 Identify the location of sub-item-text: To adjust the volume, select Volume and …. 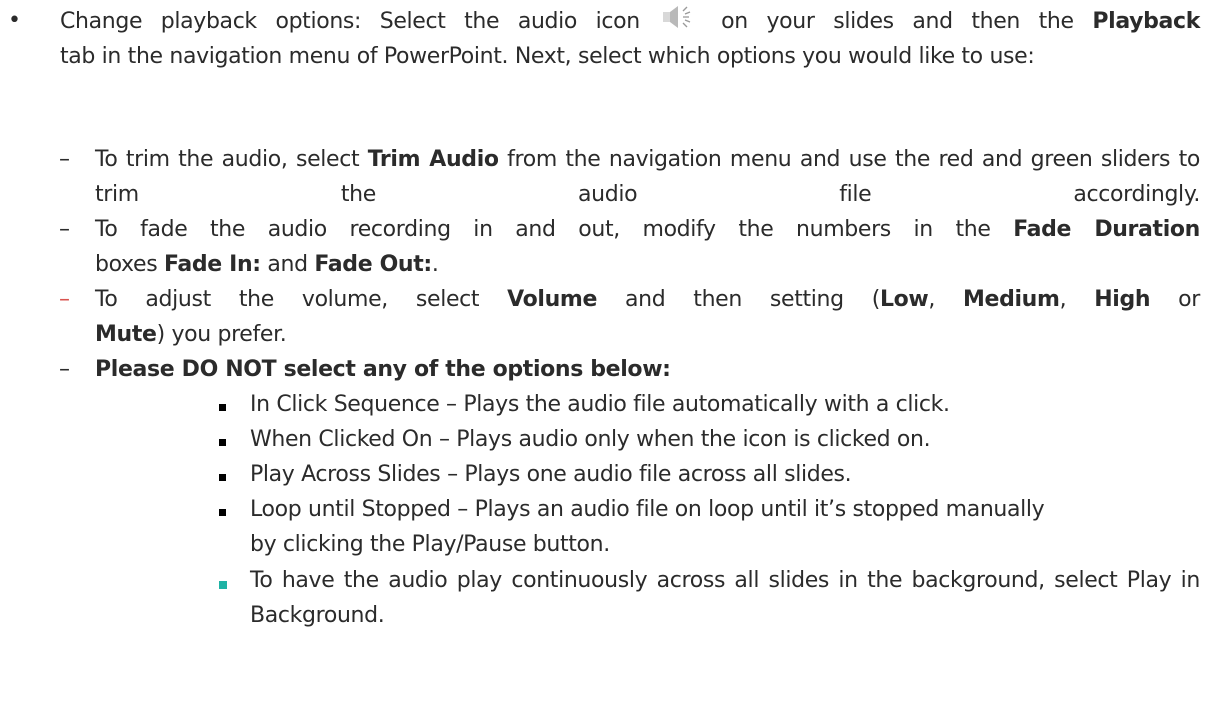
(647, 317).